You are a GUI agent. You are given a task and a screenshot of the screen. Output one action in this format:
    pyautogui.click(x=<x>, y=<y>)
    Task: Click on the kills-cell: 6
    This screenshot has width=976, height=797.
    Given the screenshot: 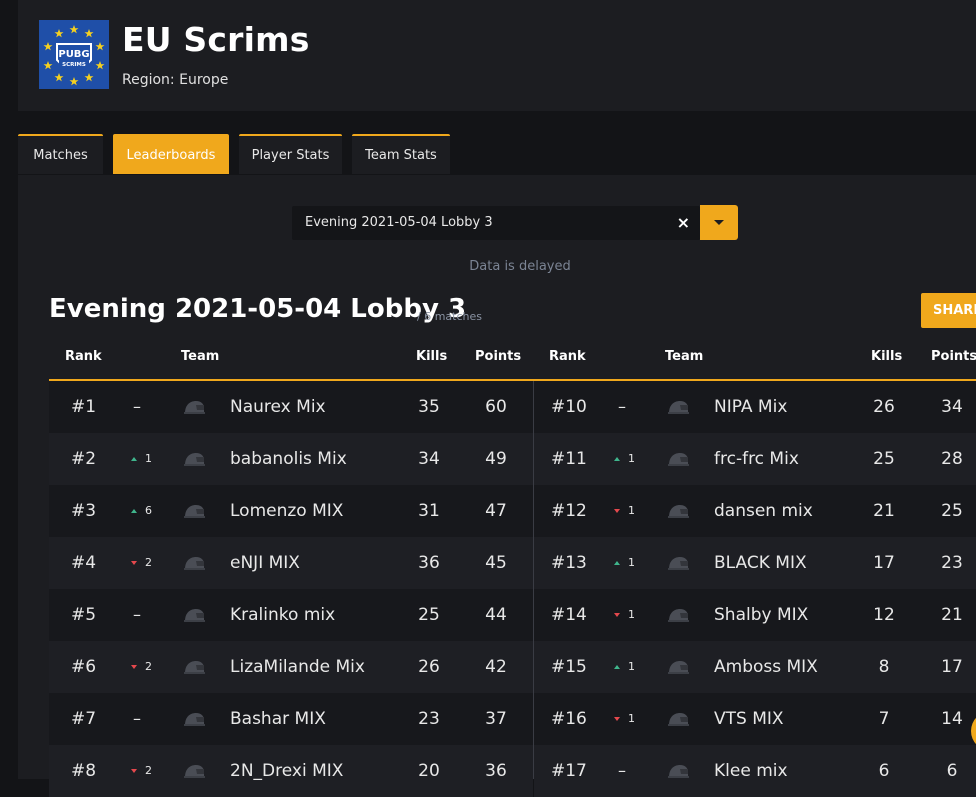 What is the action you would take?
    pyautogui.click(x=884, y=771)
    